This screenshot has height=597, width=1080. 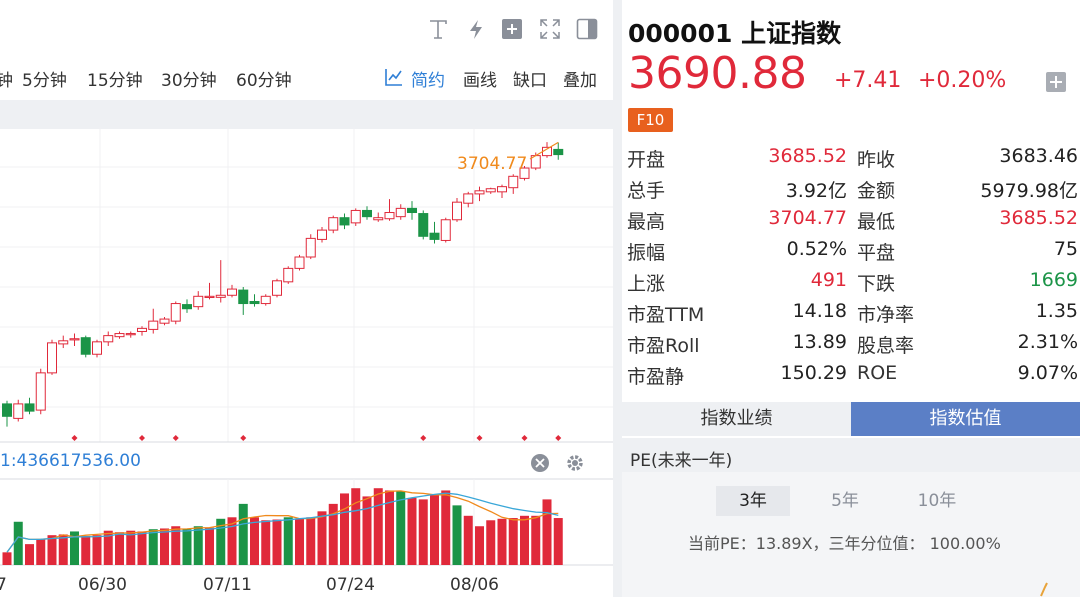 What do you see at coordinates (1056, 82) in the screenshot?
I see `add-watchlist-icon` at bounding box center [1056, 82].